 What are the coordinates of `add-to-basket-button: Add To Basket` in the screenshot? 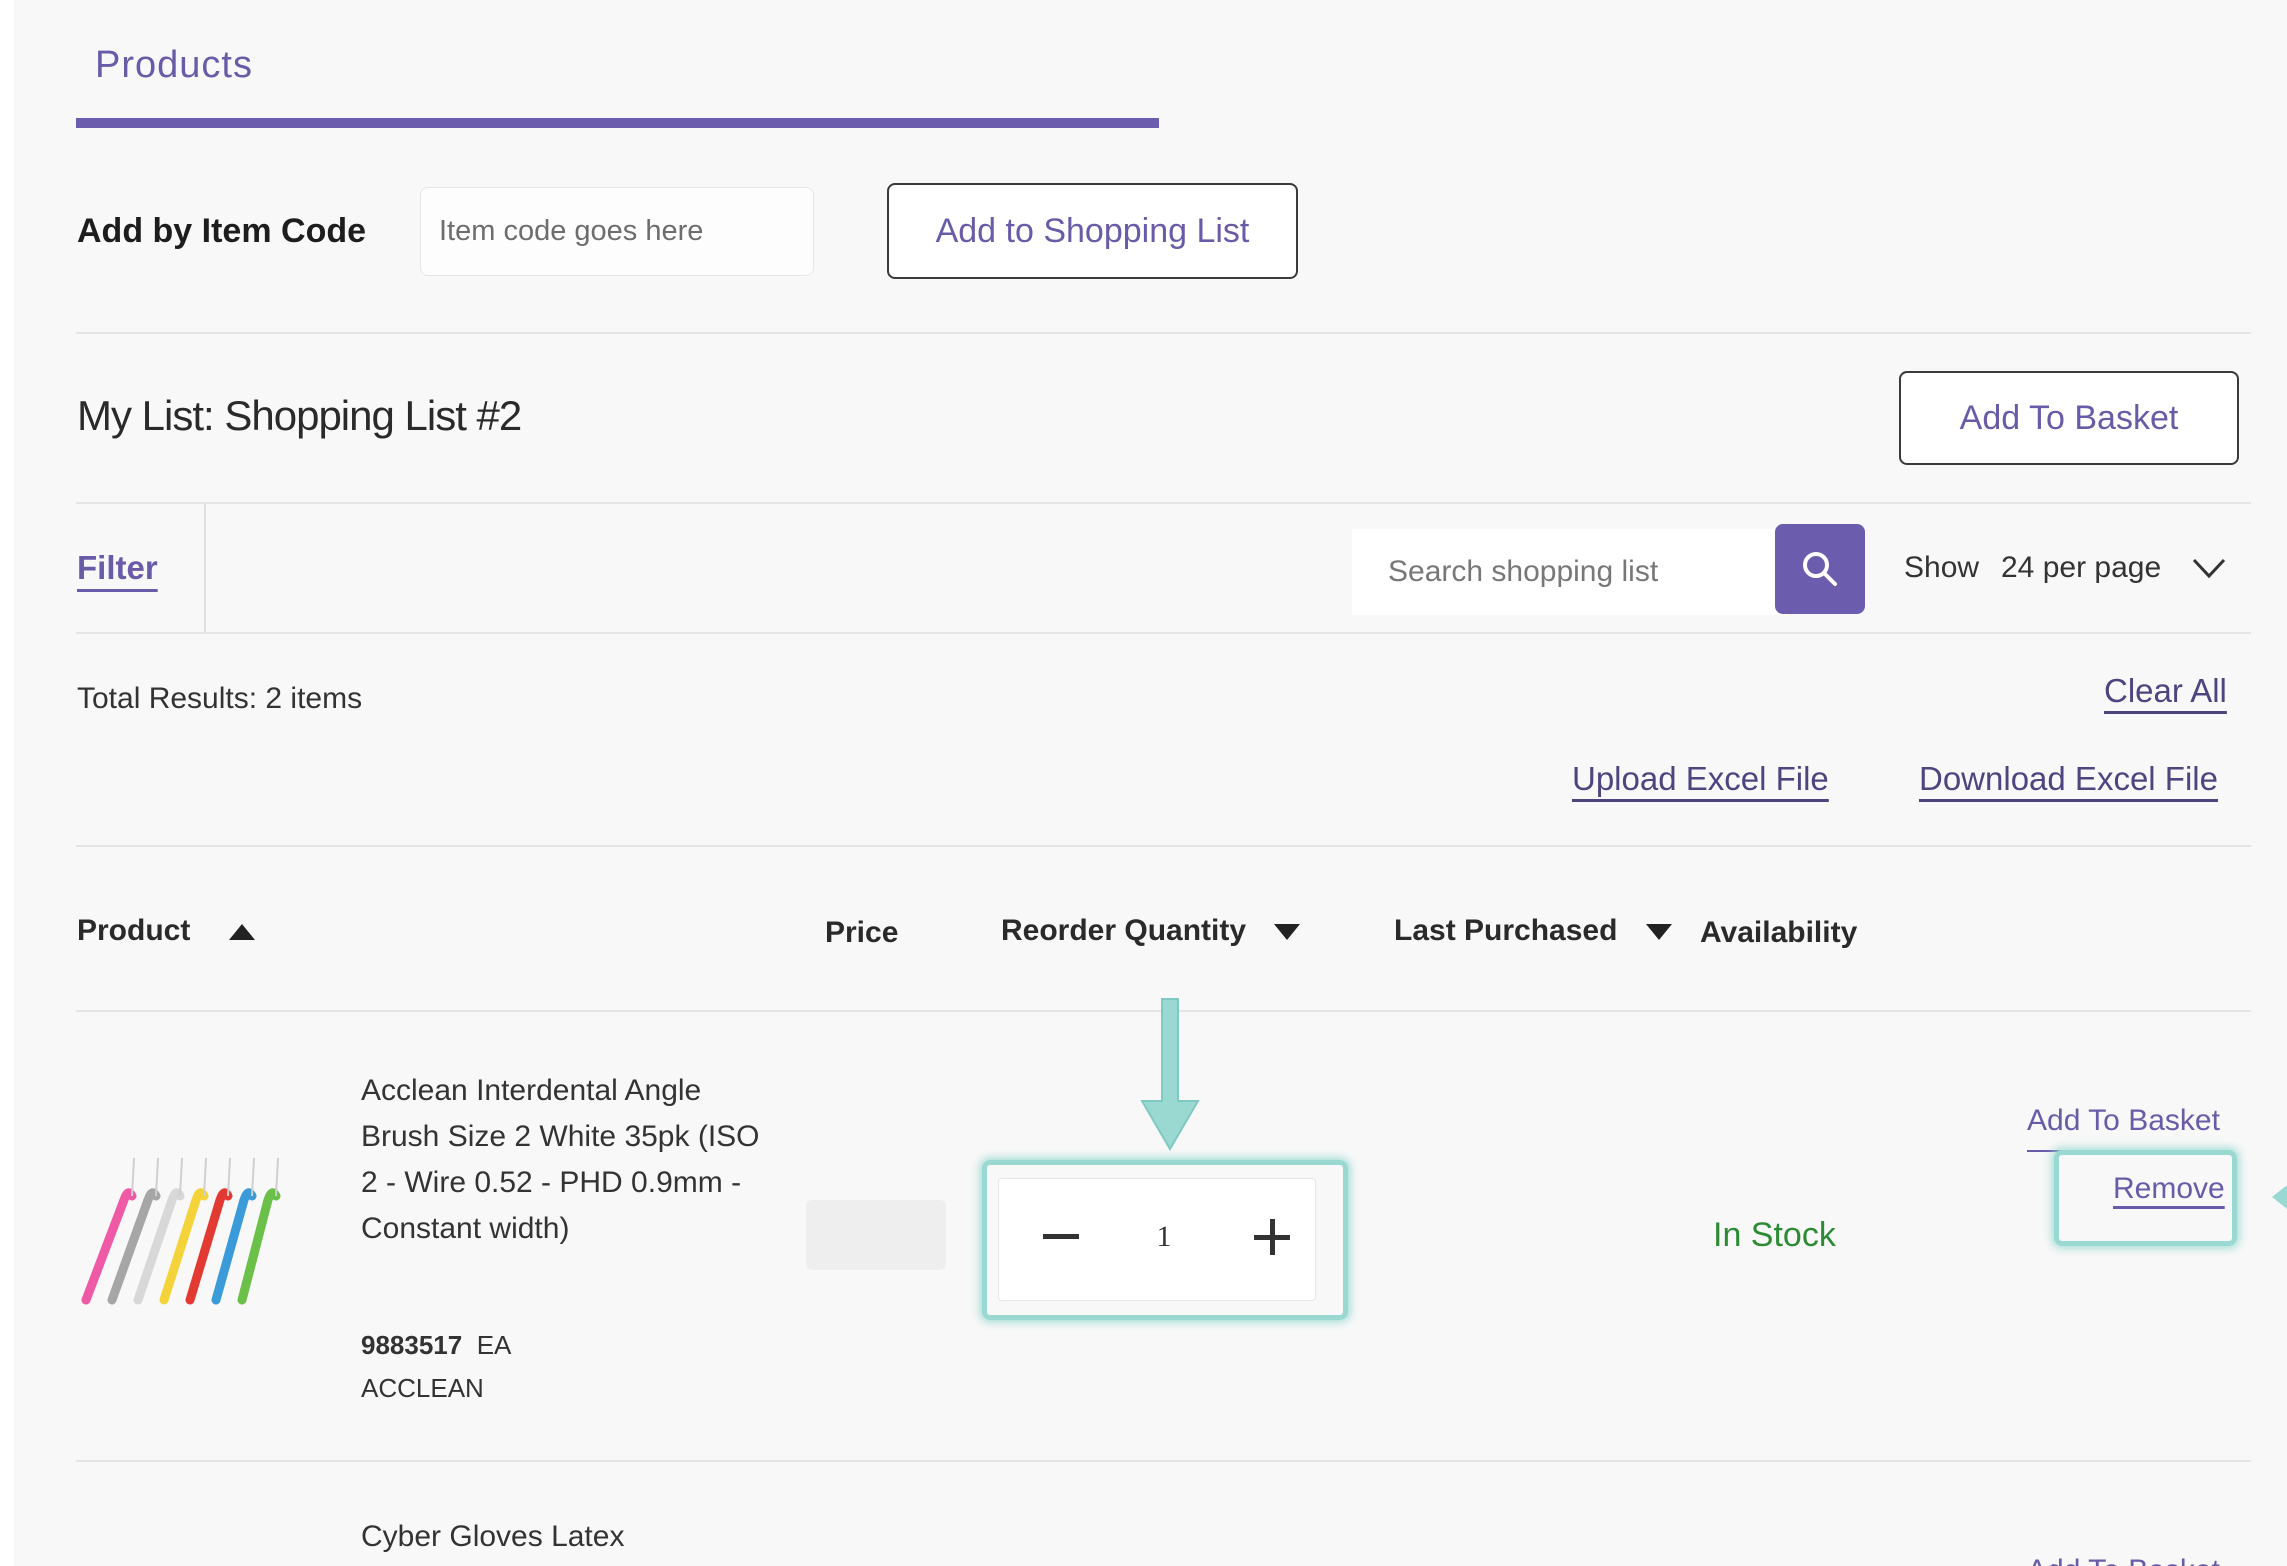 It's located at (2069, 418).